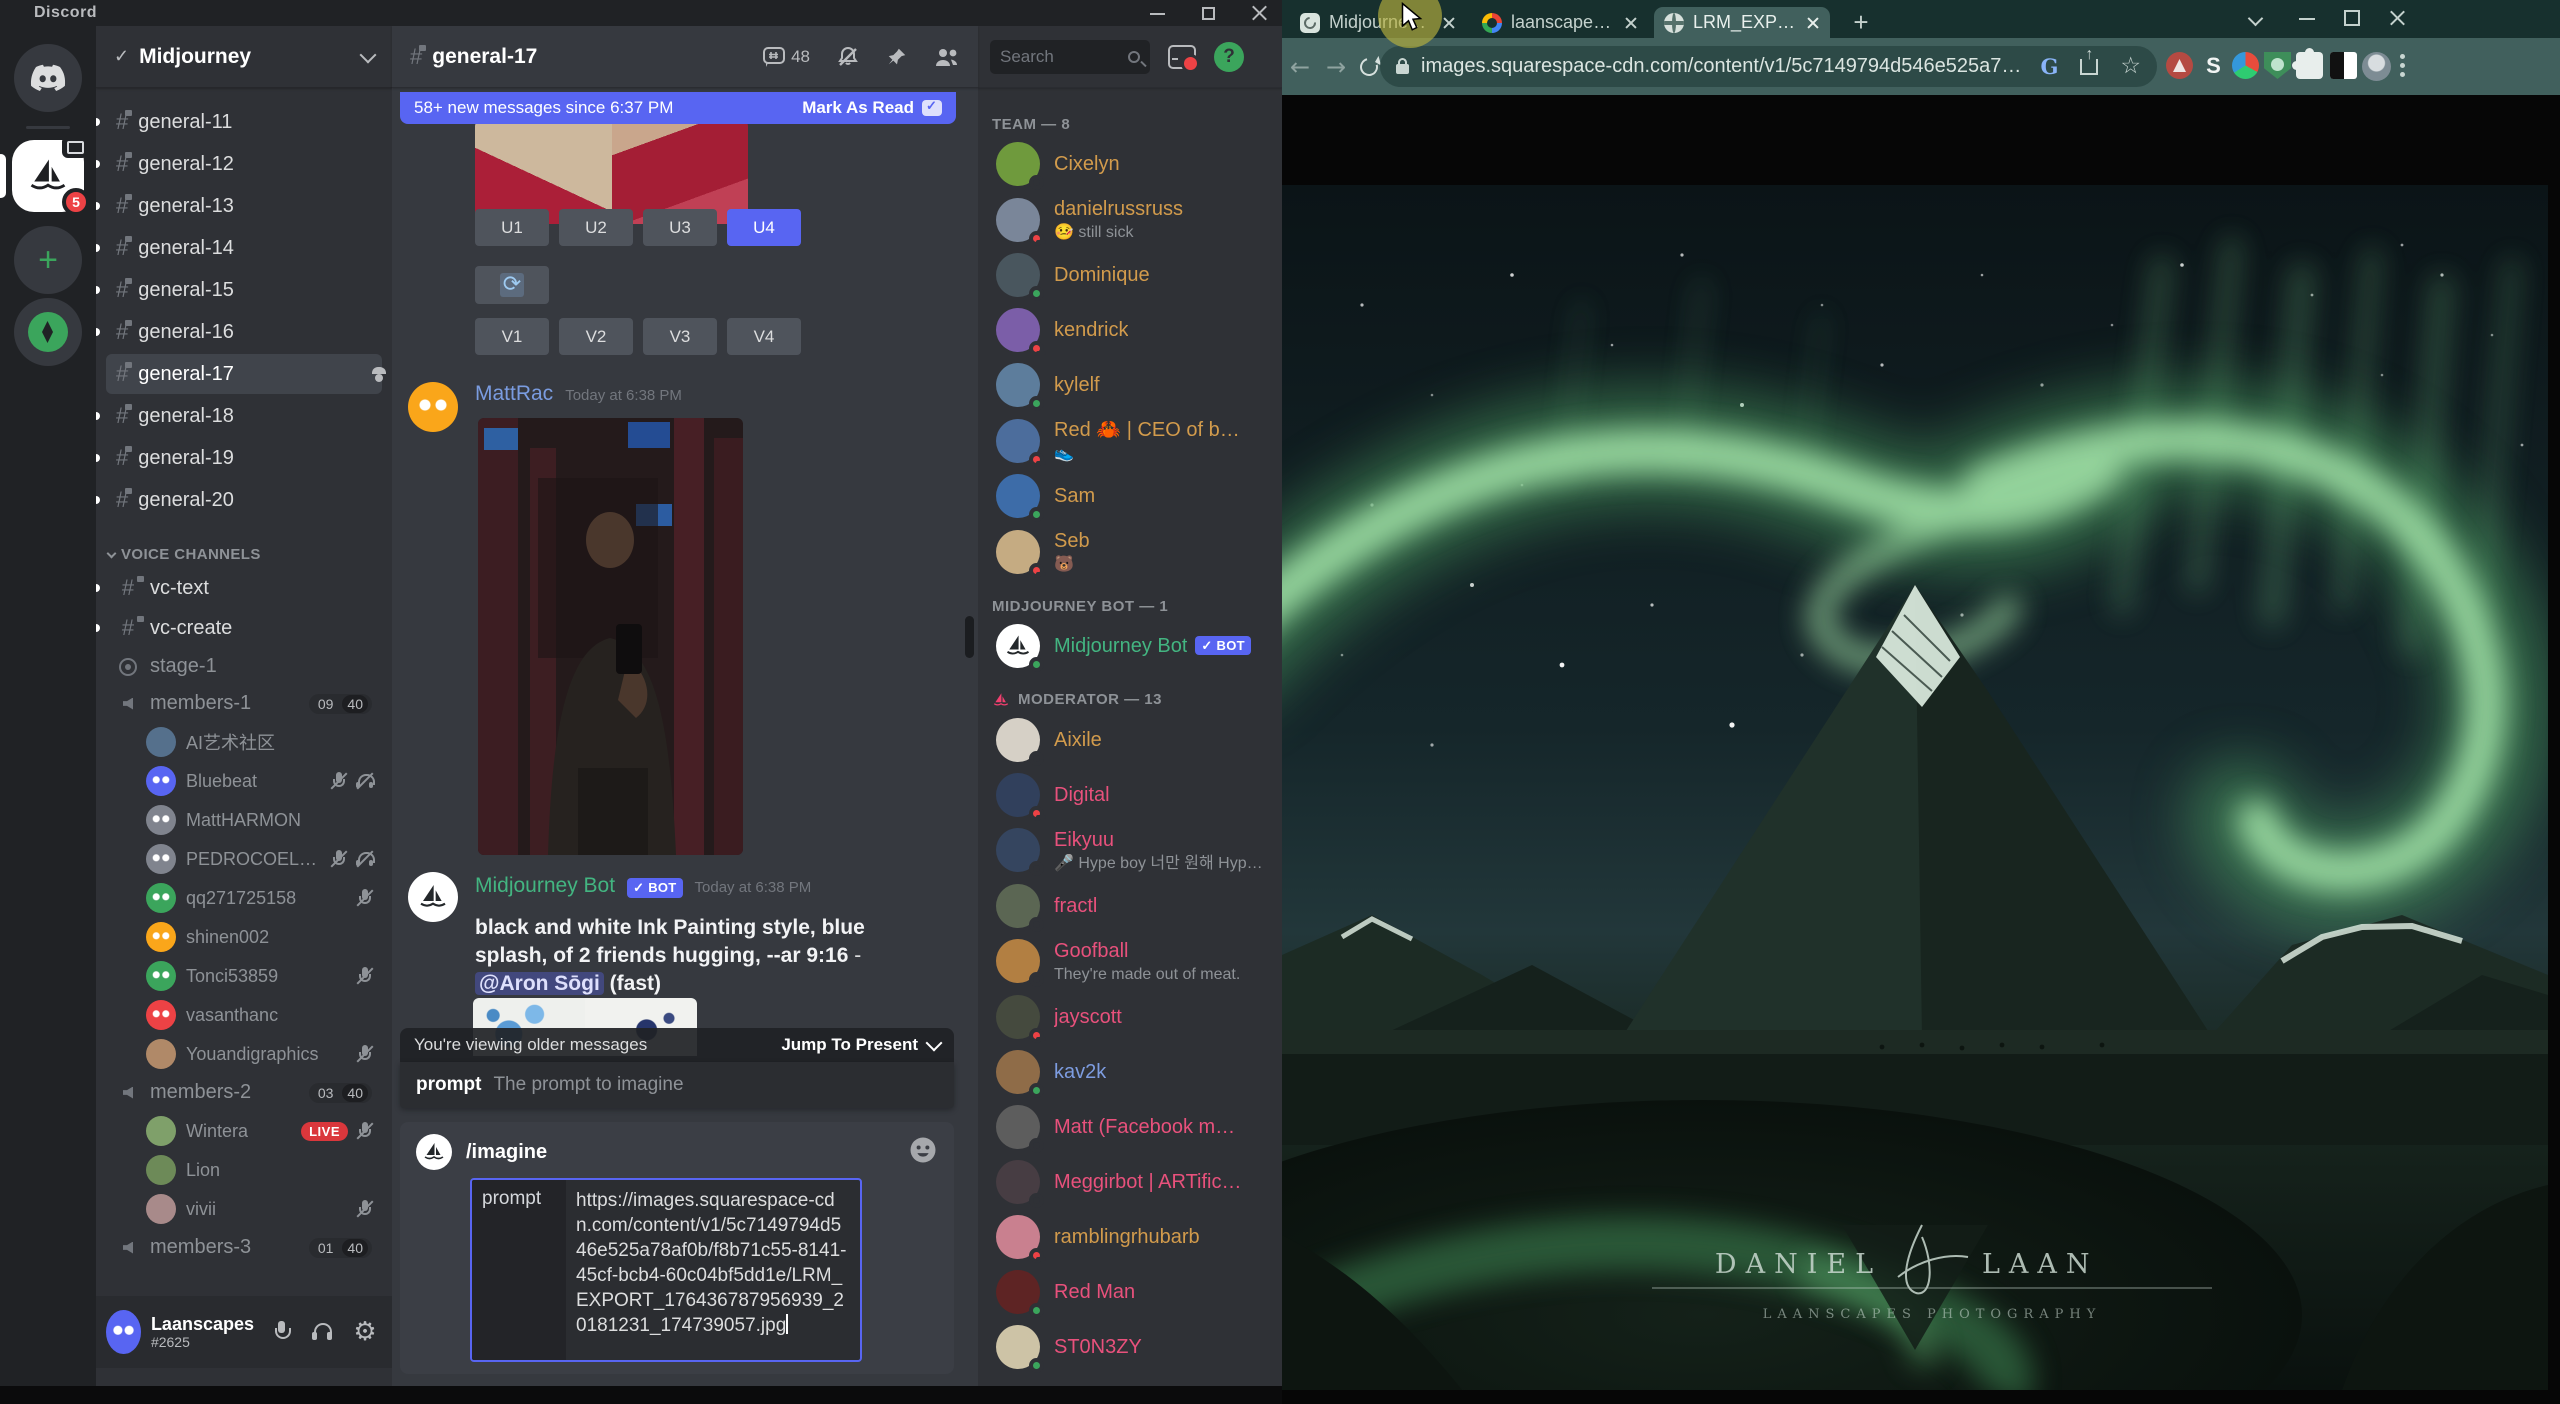  Describe the element at coordinates (244, 374) in the screenshot. I see `channel-item: # general-17` at that location.